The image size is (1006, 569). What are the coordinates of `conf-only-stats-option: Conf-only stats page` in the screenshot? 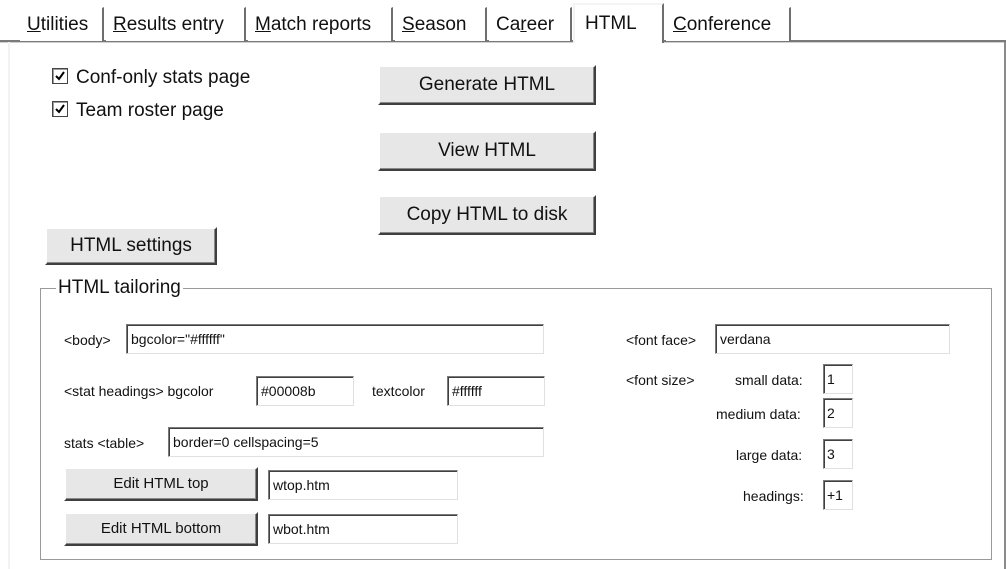 It's located at (151, 78).